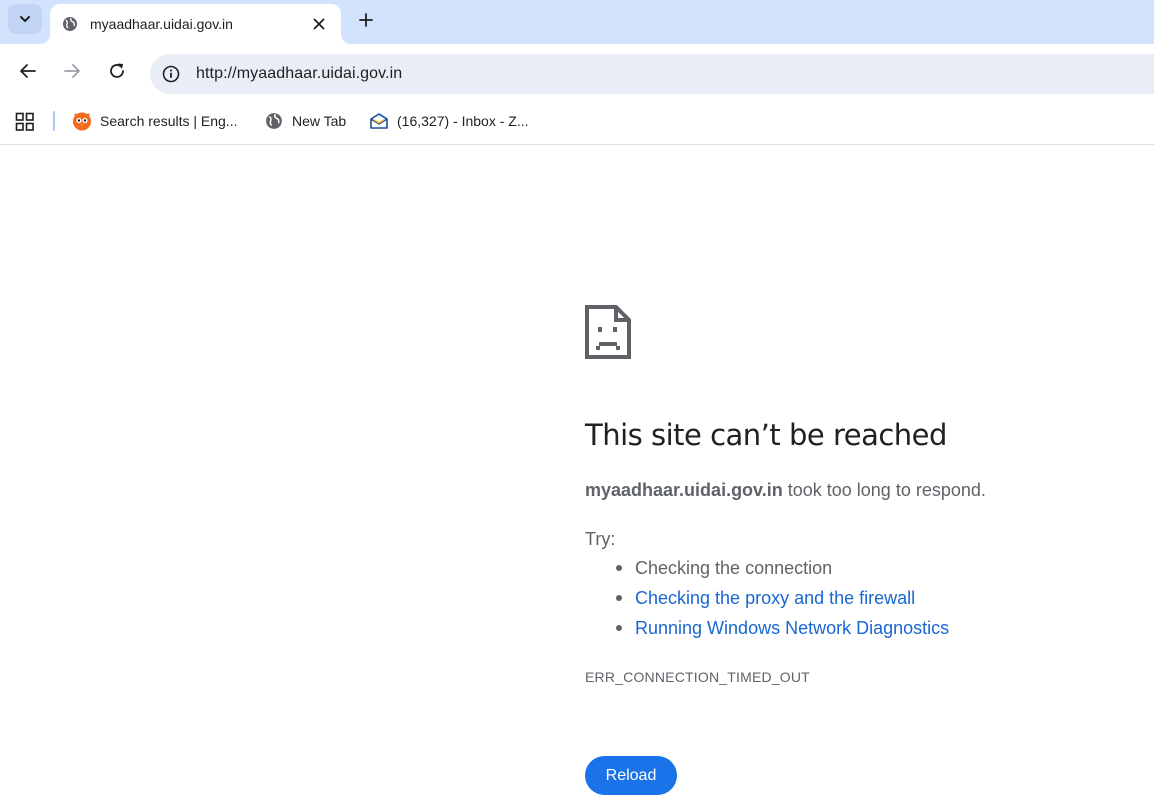  I want to click on browser-tab: myaadhaar.uidai.gov.in, so click(195, 24).